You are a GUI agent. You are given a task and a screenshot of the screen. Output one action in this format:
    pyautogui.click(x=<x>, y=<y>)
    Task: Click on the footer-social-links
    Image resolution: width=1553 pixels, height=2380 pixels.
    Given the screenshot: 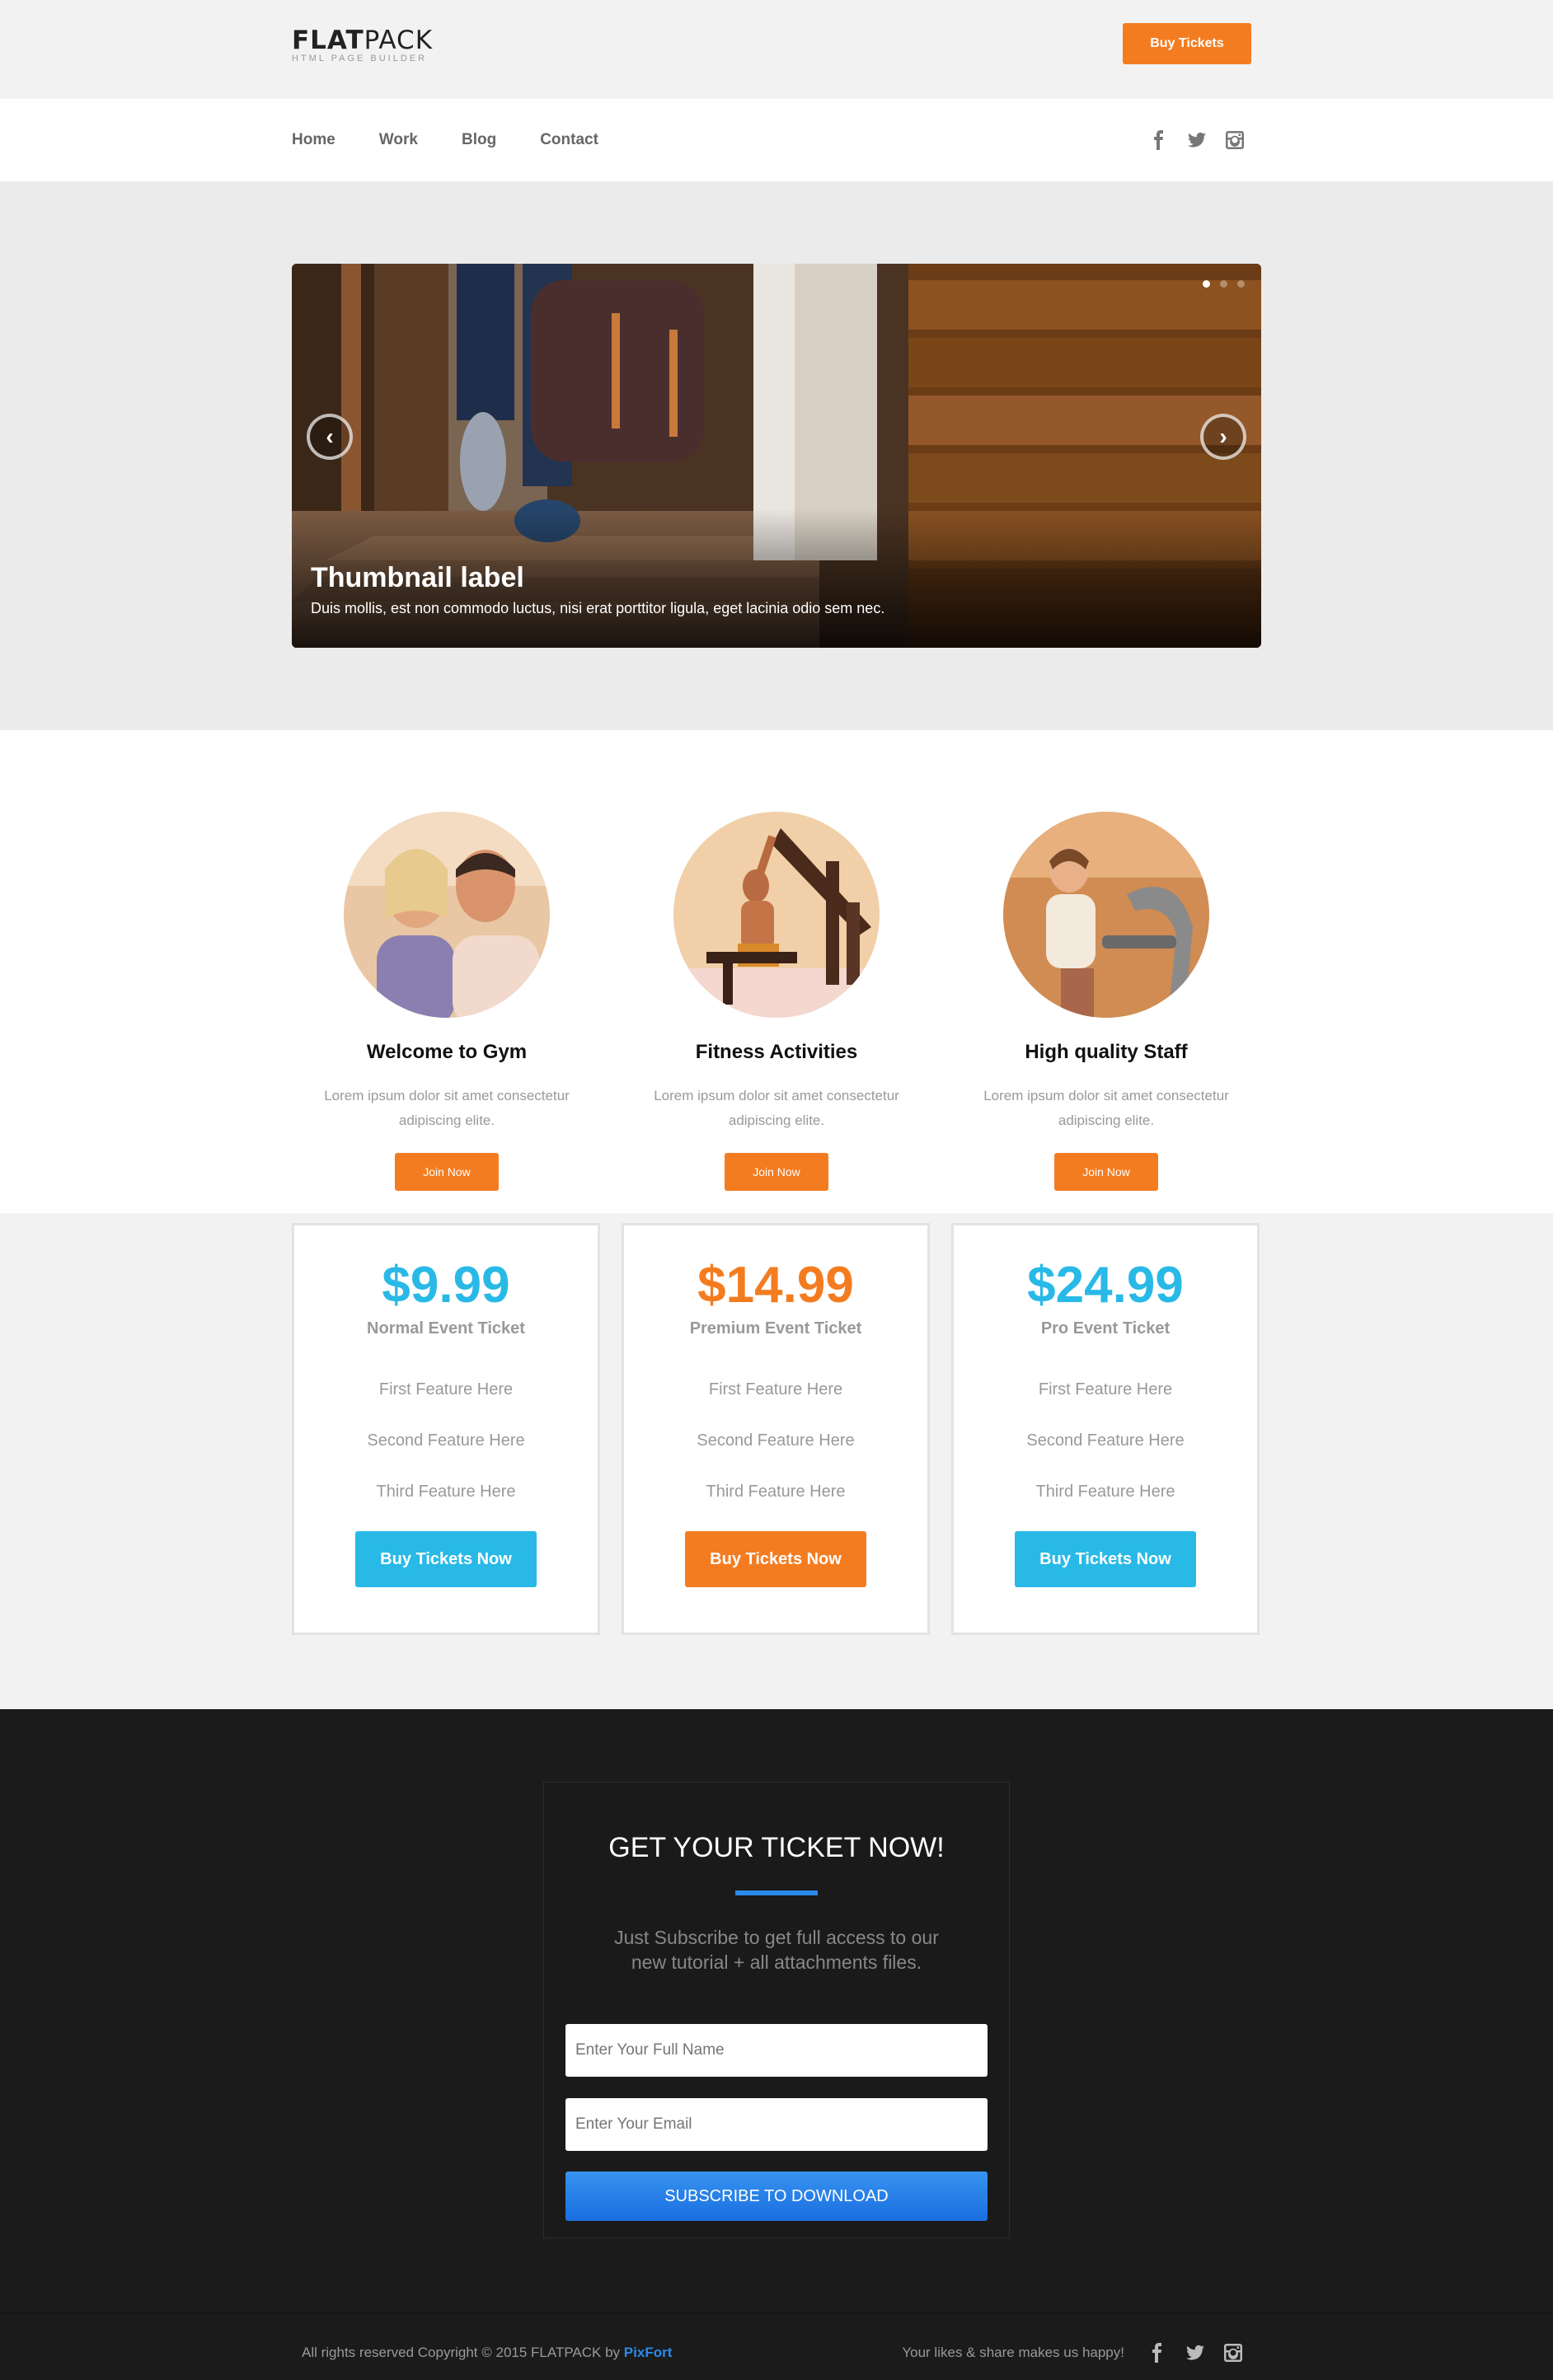 What is the action you would take?
    pyautogui.click(x=1195, y=2346)
    